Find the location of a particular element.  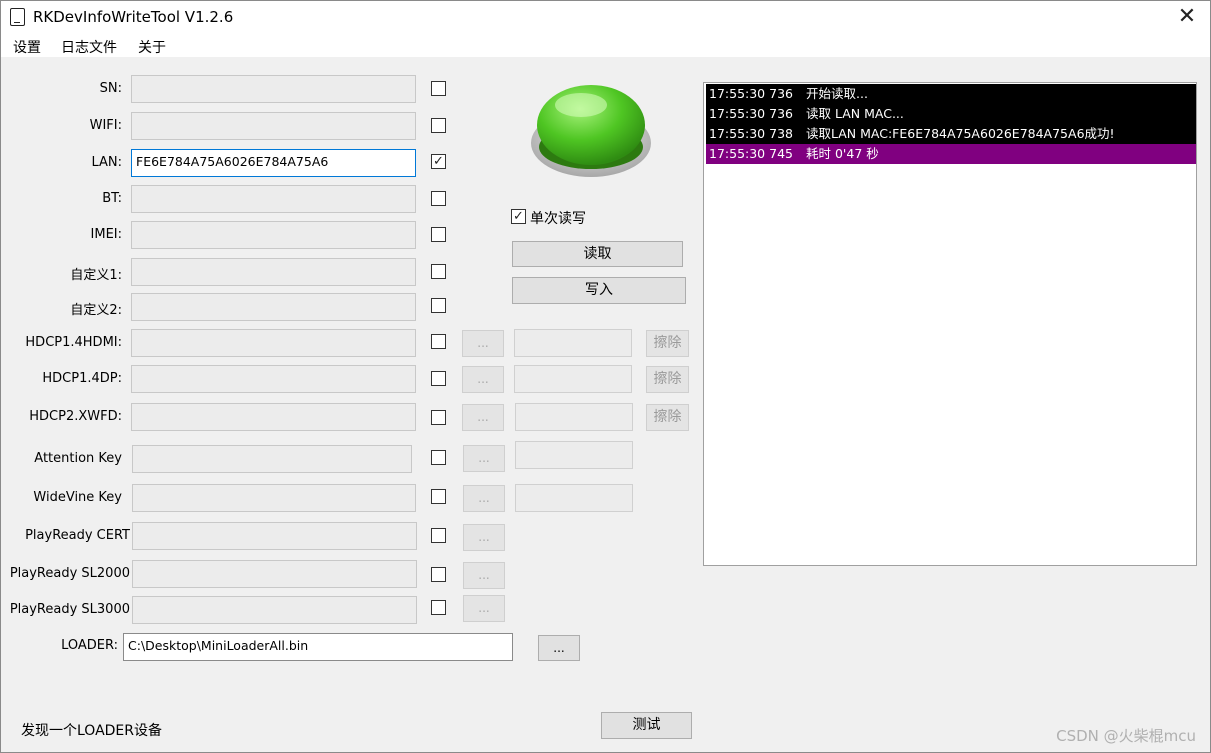

menu-about: 关于 is located at coordinates (152, 47).